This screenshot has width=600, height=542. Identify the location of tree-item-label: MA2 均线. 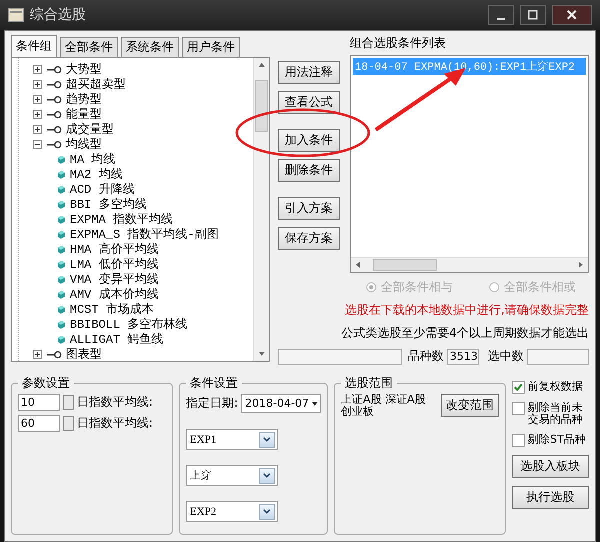
(96, 174).